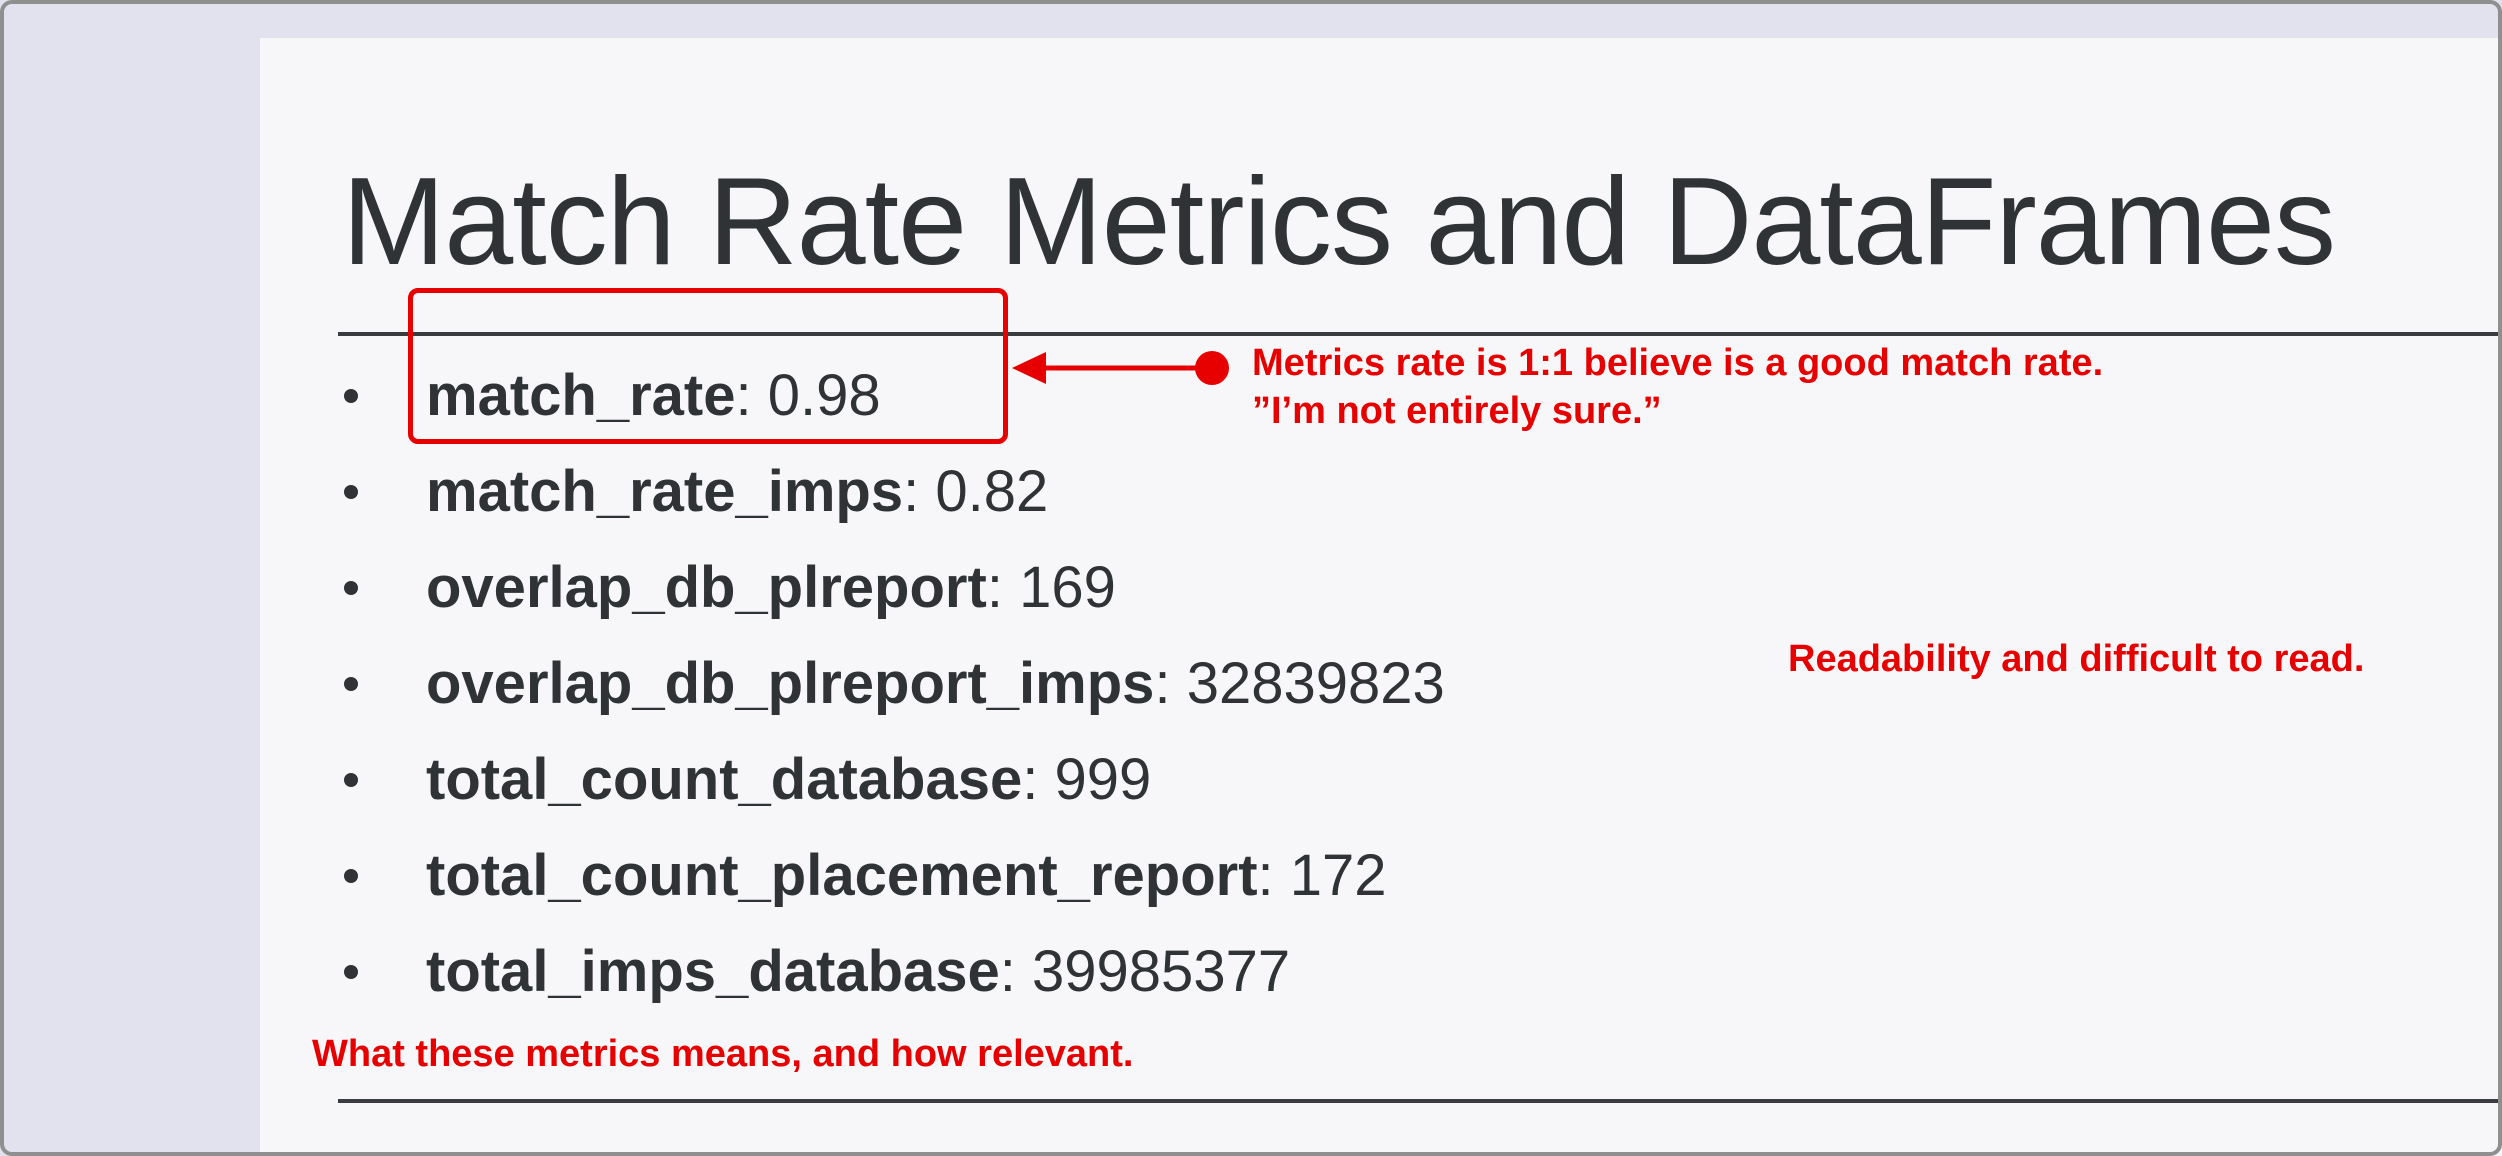  Describe the element at coordinates (1161, 971) in the screenshot. I see `metric-value: 39985377` at that location.